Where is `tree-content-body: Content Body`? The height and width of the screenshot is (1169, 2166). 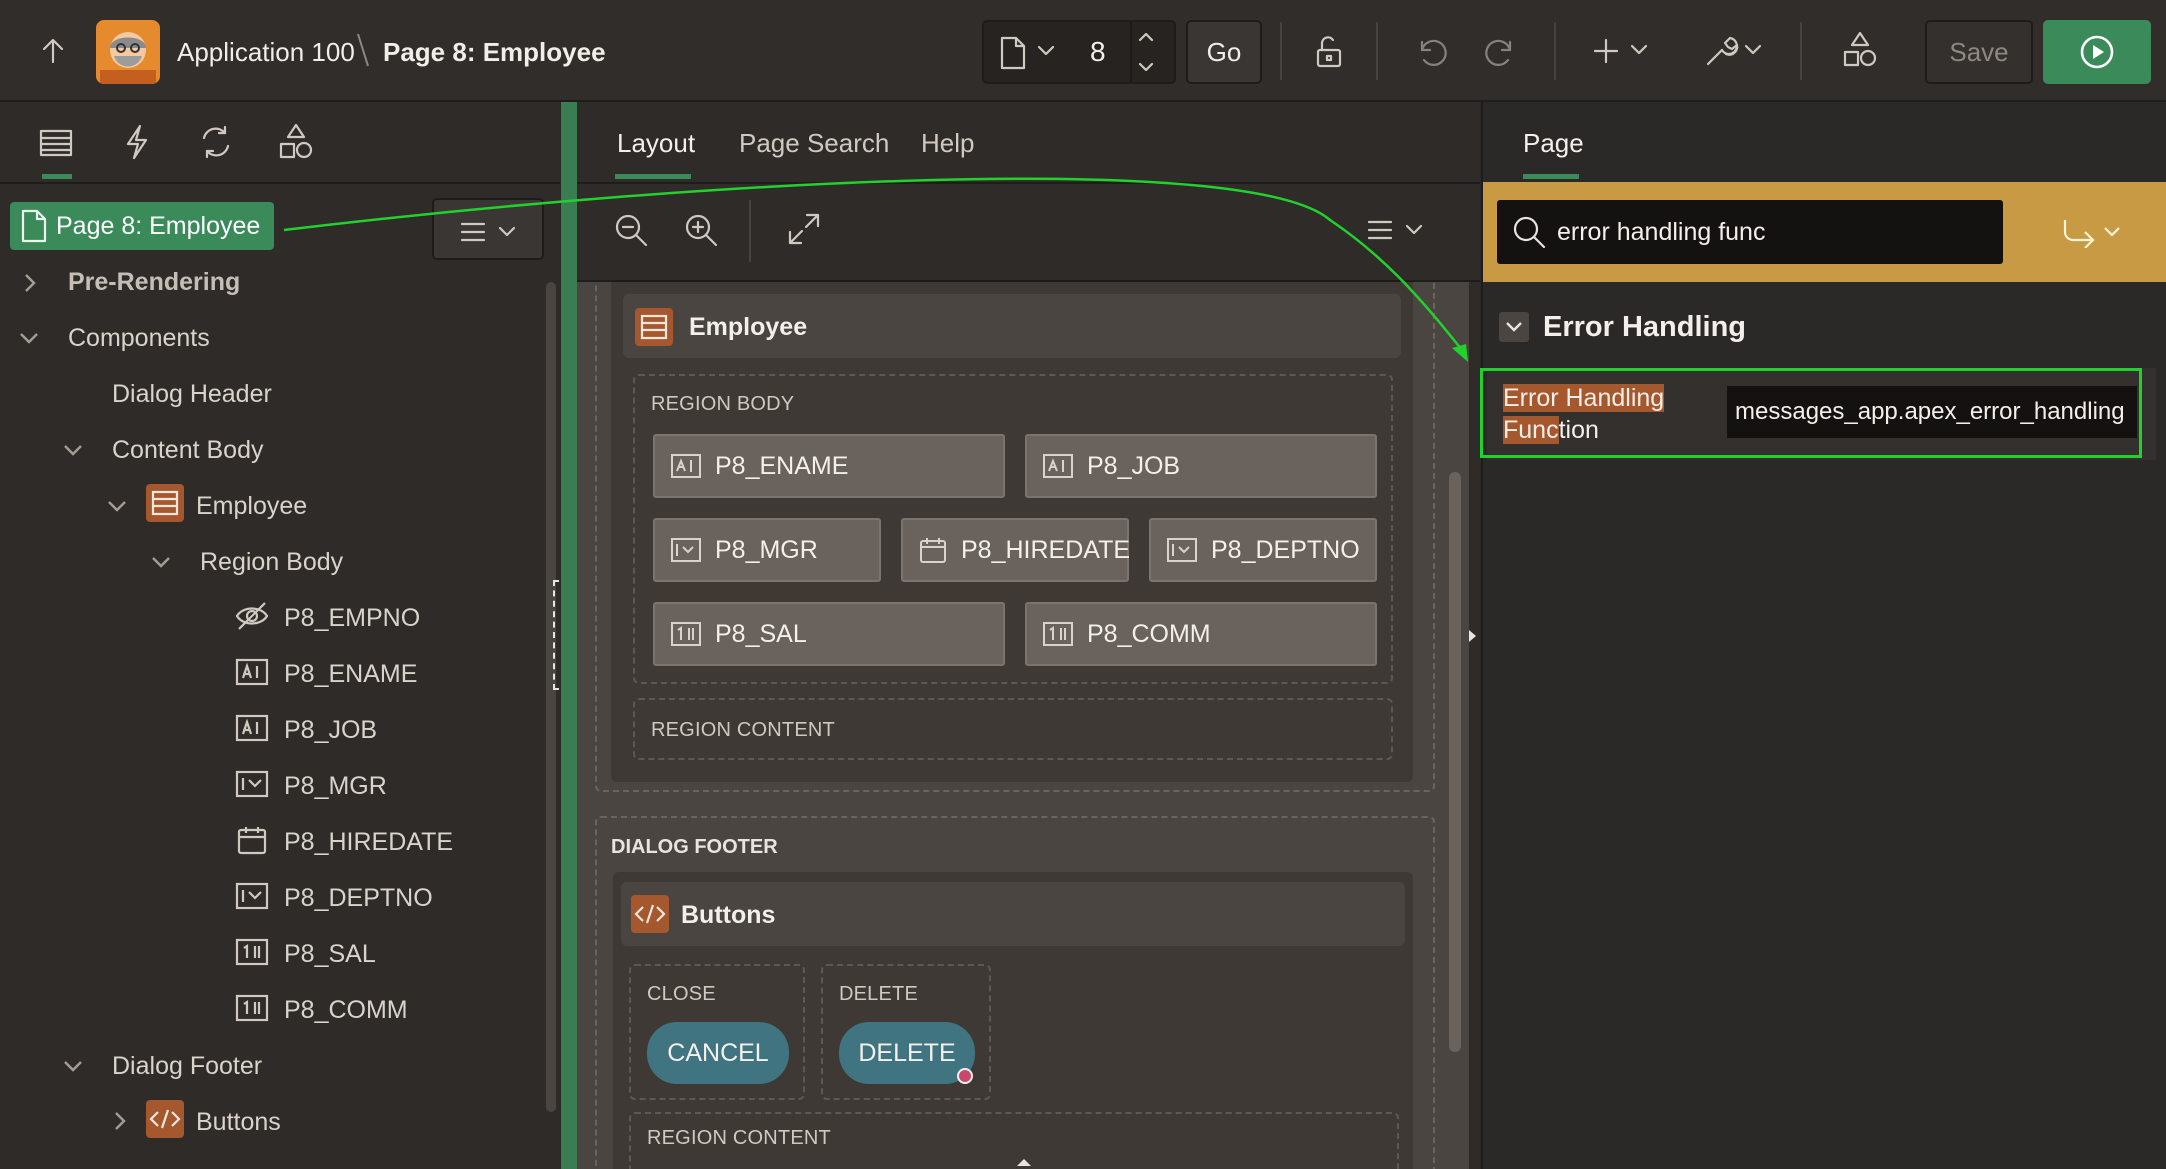
tree-content-body: Content Body is located at coordinates (188, 450).